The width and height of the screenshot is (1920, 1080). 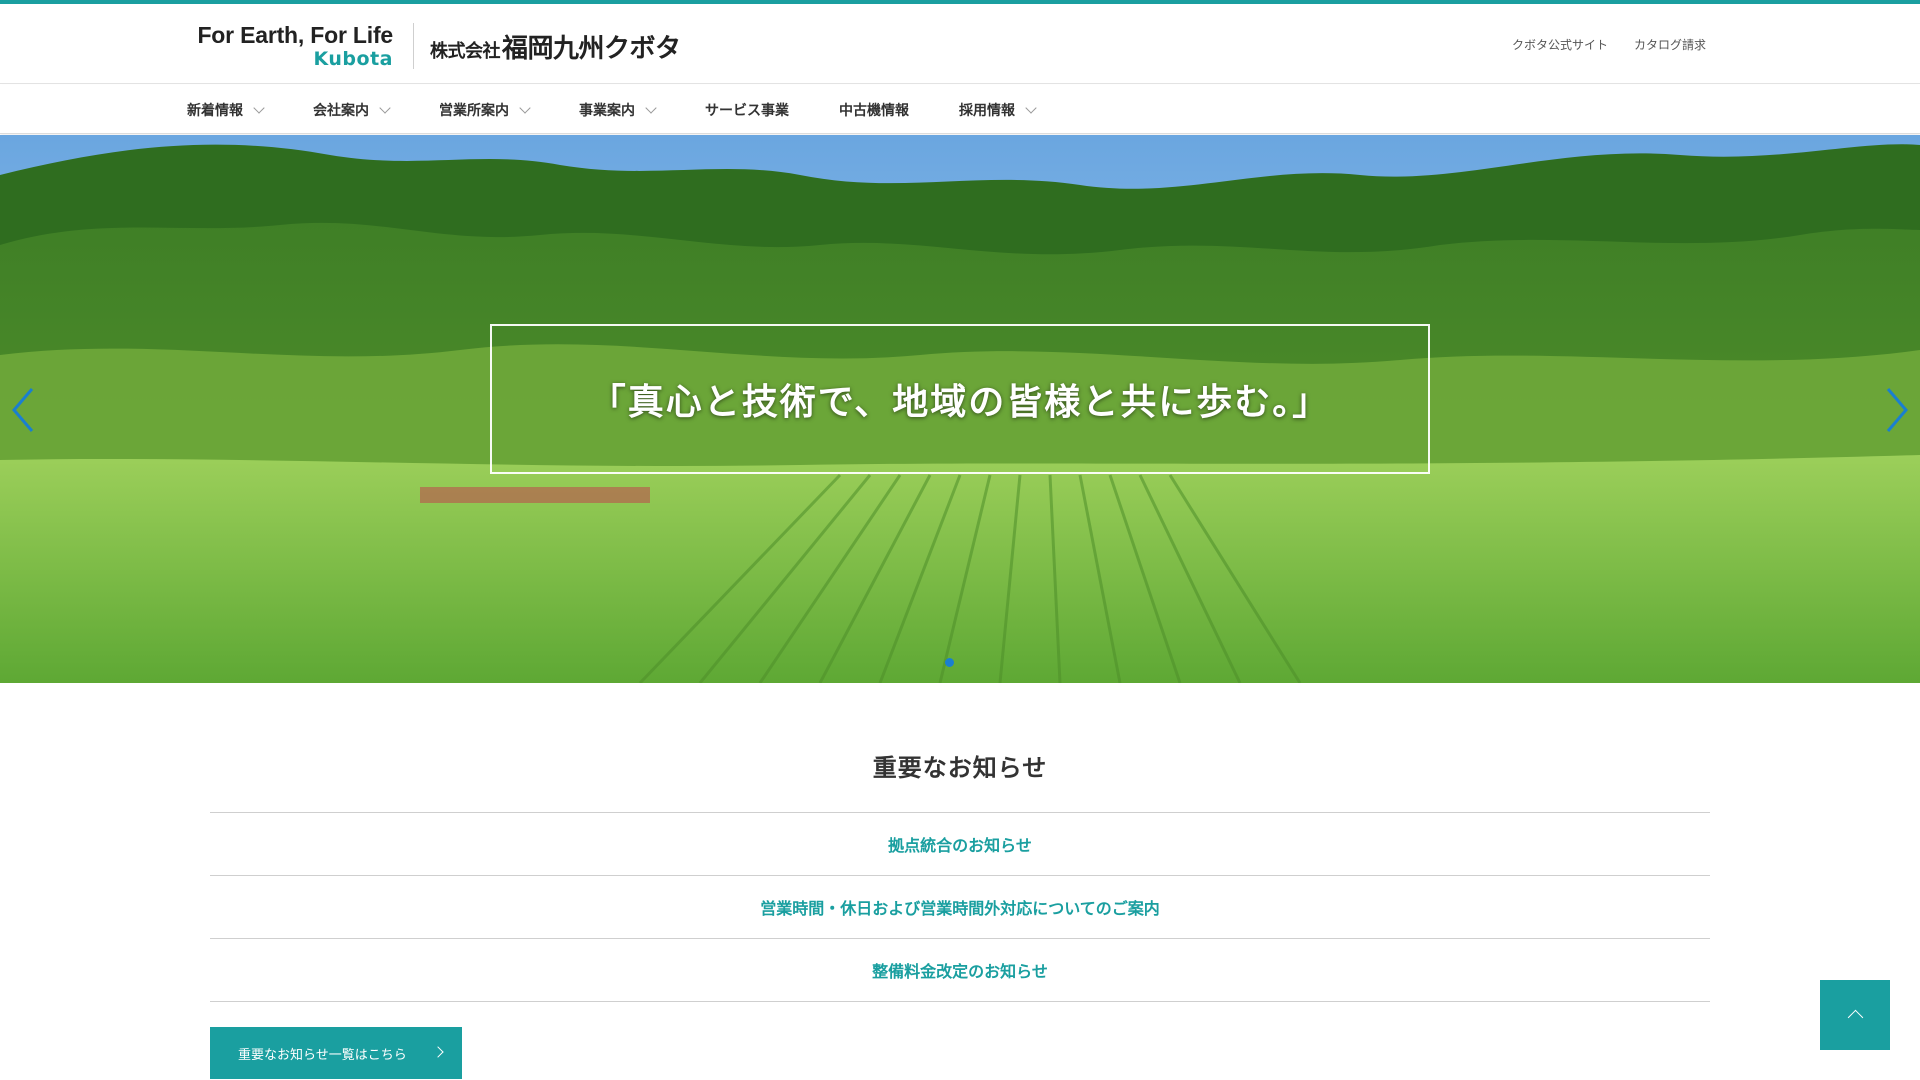 I want to click on nav-item-label: 採用情報, so click(x=987, y=110).